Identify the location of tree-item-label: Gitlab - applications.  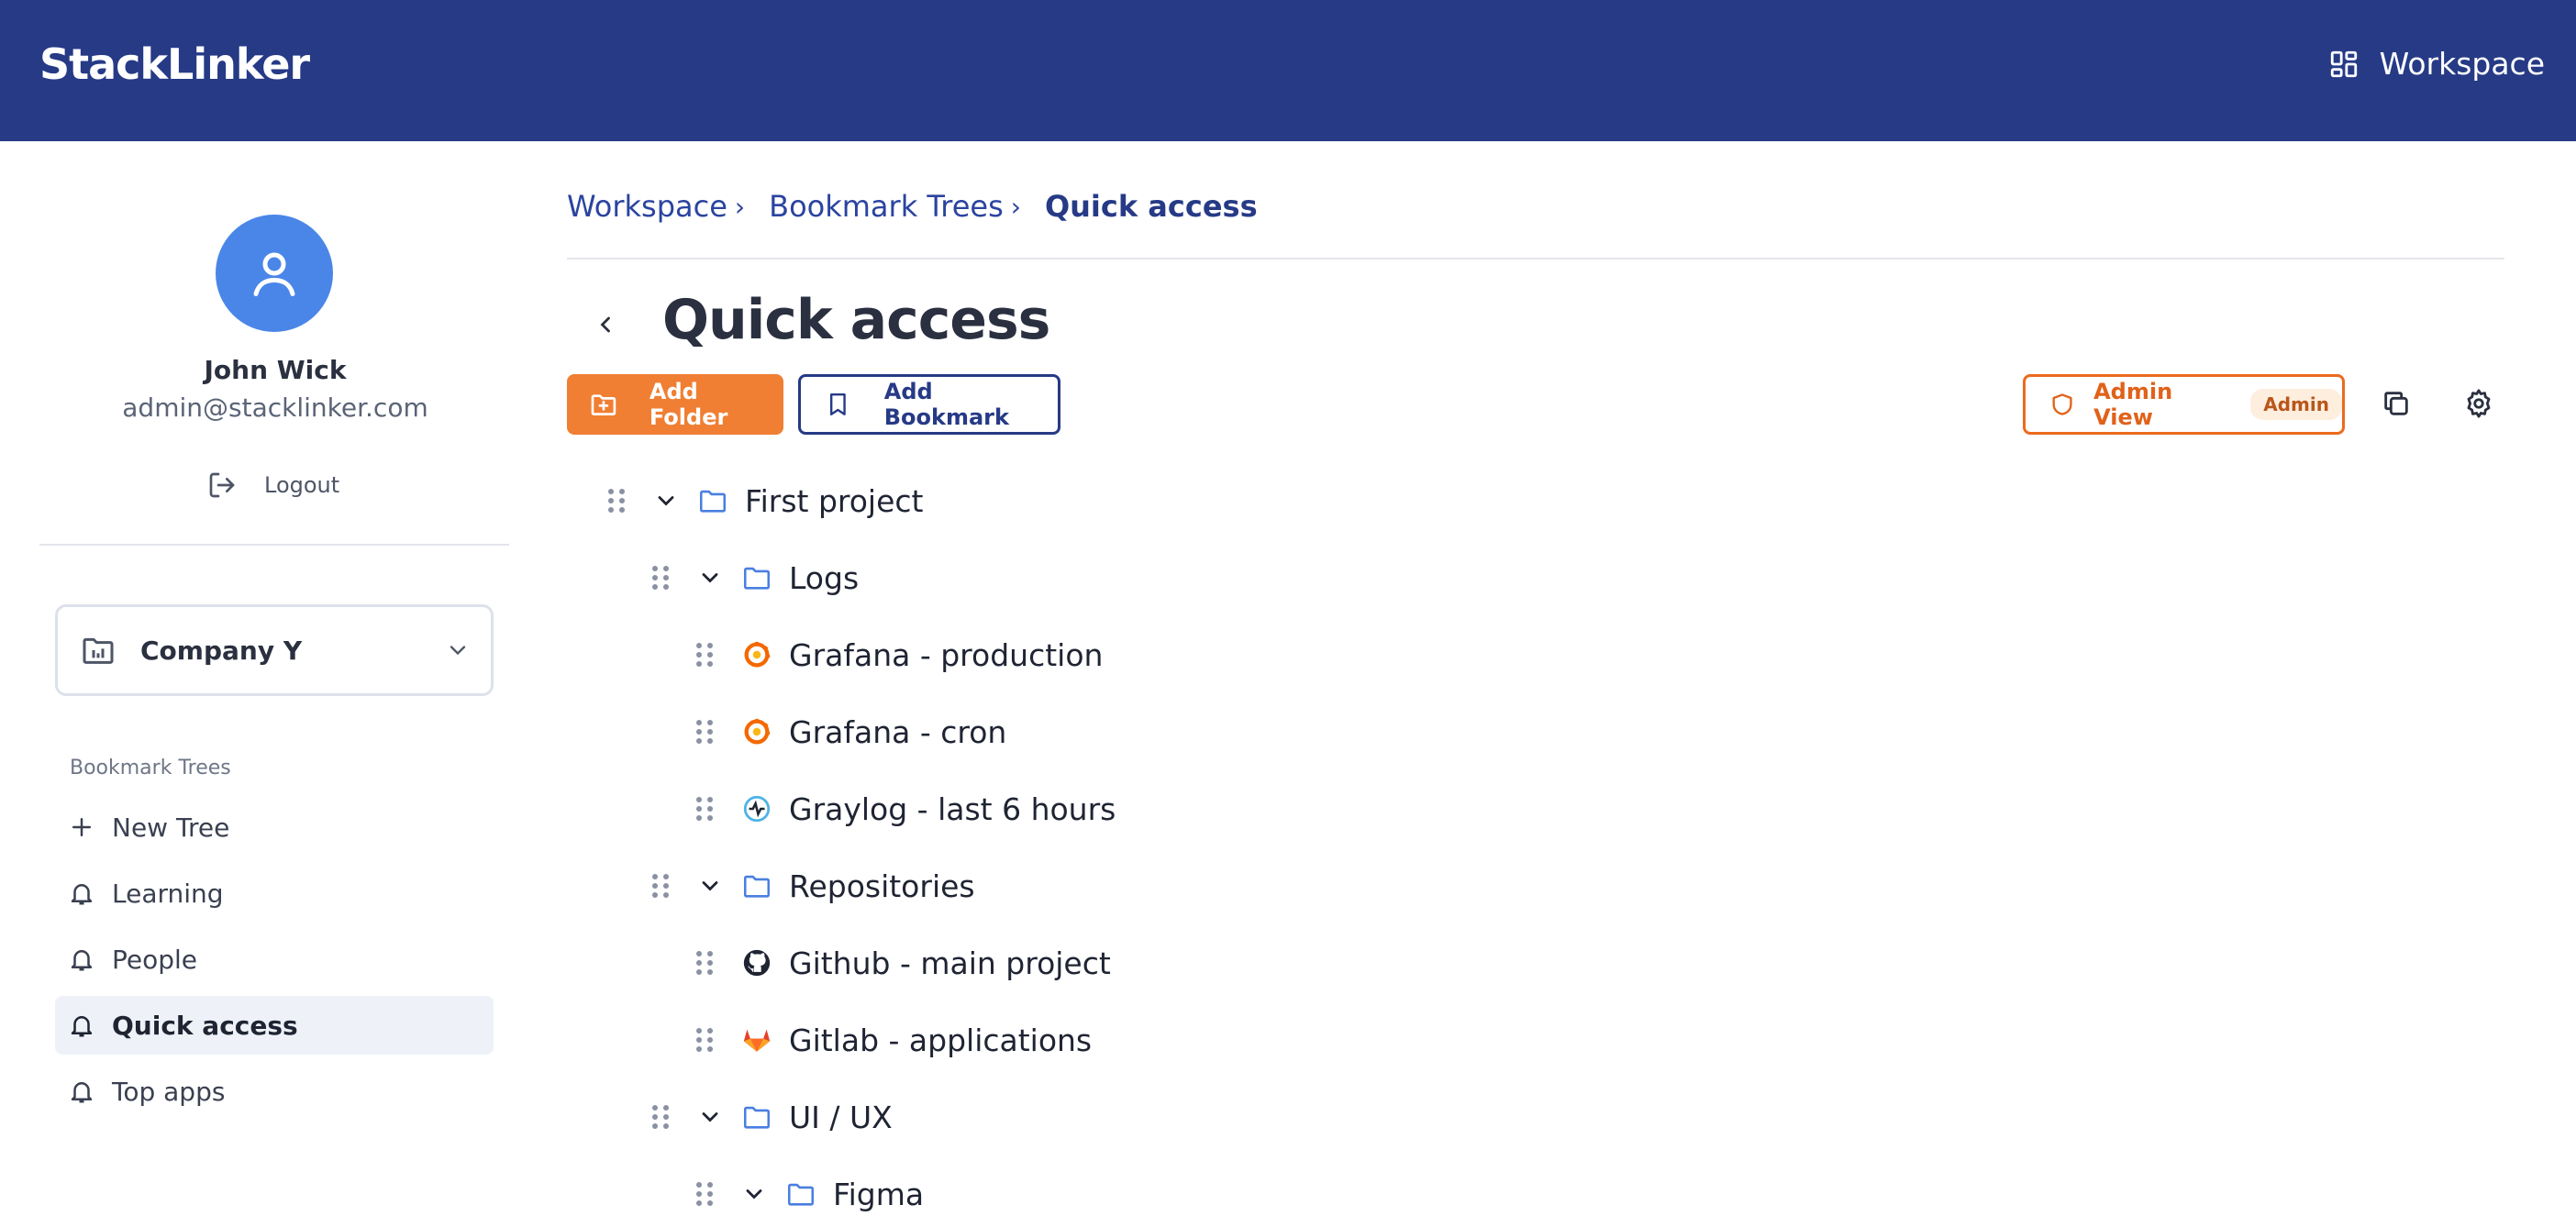
(941, 1040).